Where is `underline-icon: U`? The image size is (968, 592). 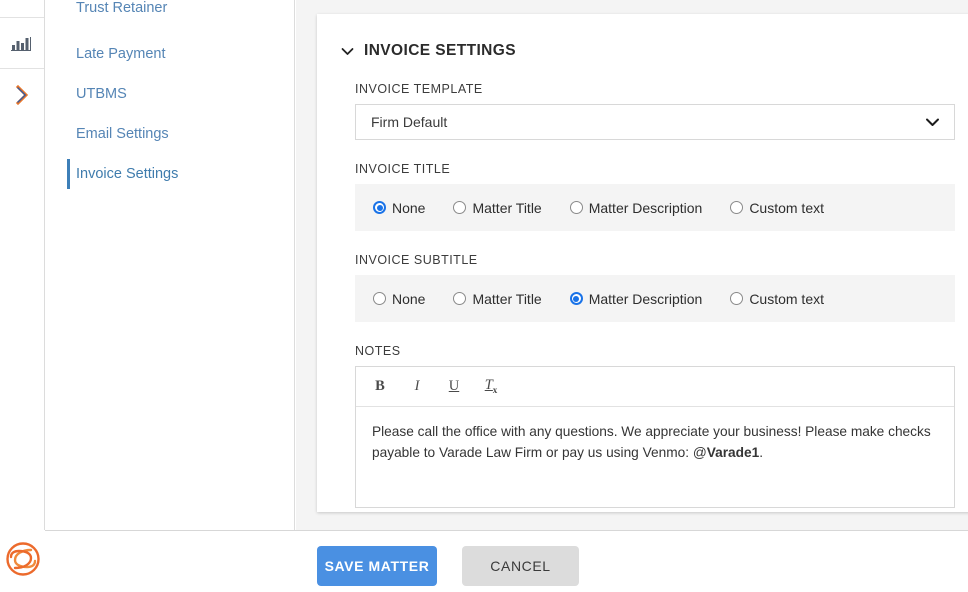
underline-icon: U is located at coordinates (454, 386).